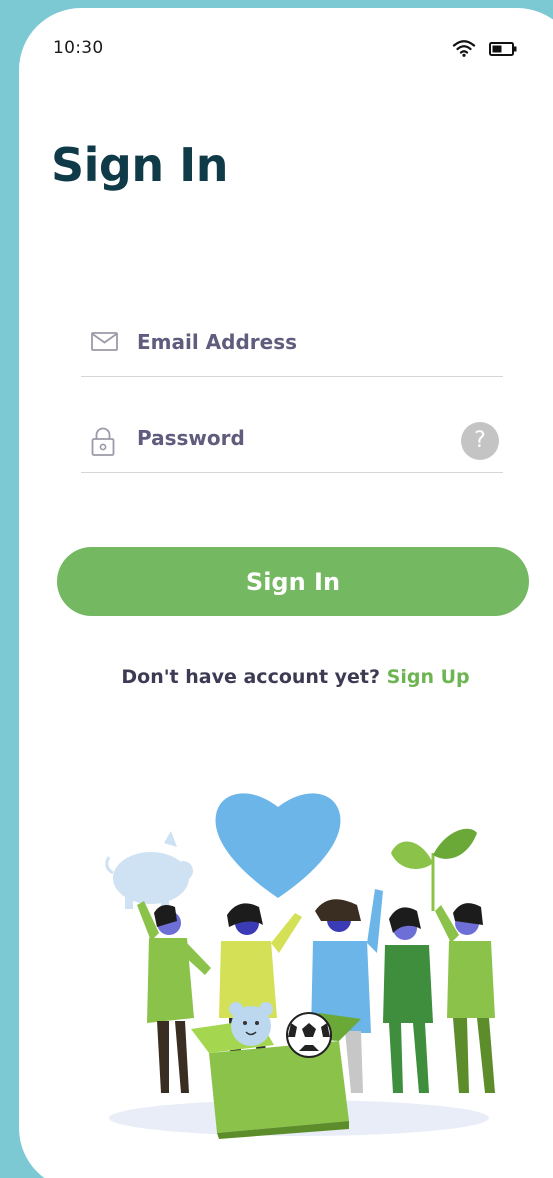  I want to click on piggy-bank-shape, so click(149, 870).